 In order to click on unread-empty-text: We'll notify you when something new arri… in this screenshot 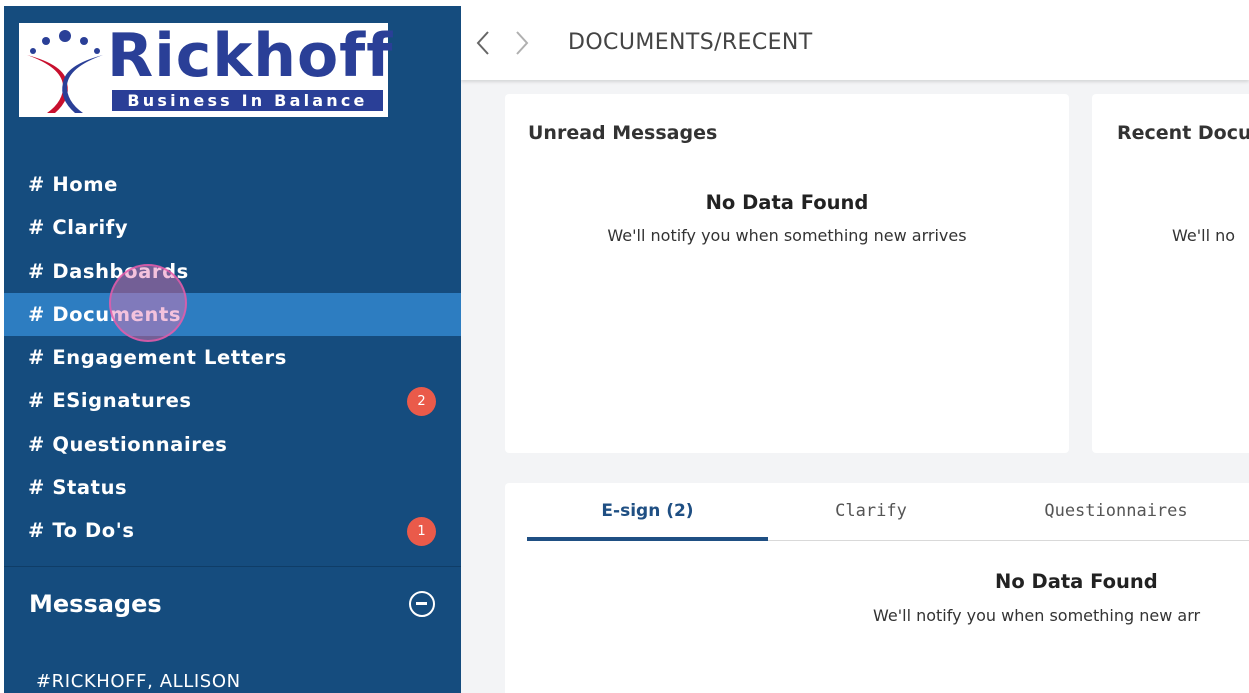, I will do `click(787, 235)`.